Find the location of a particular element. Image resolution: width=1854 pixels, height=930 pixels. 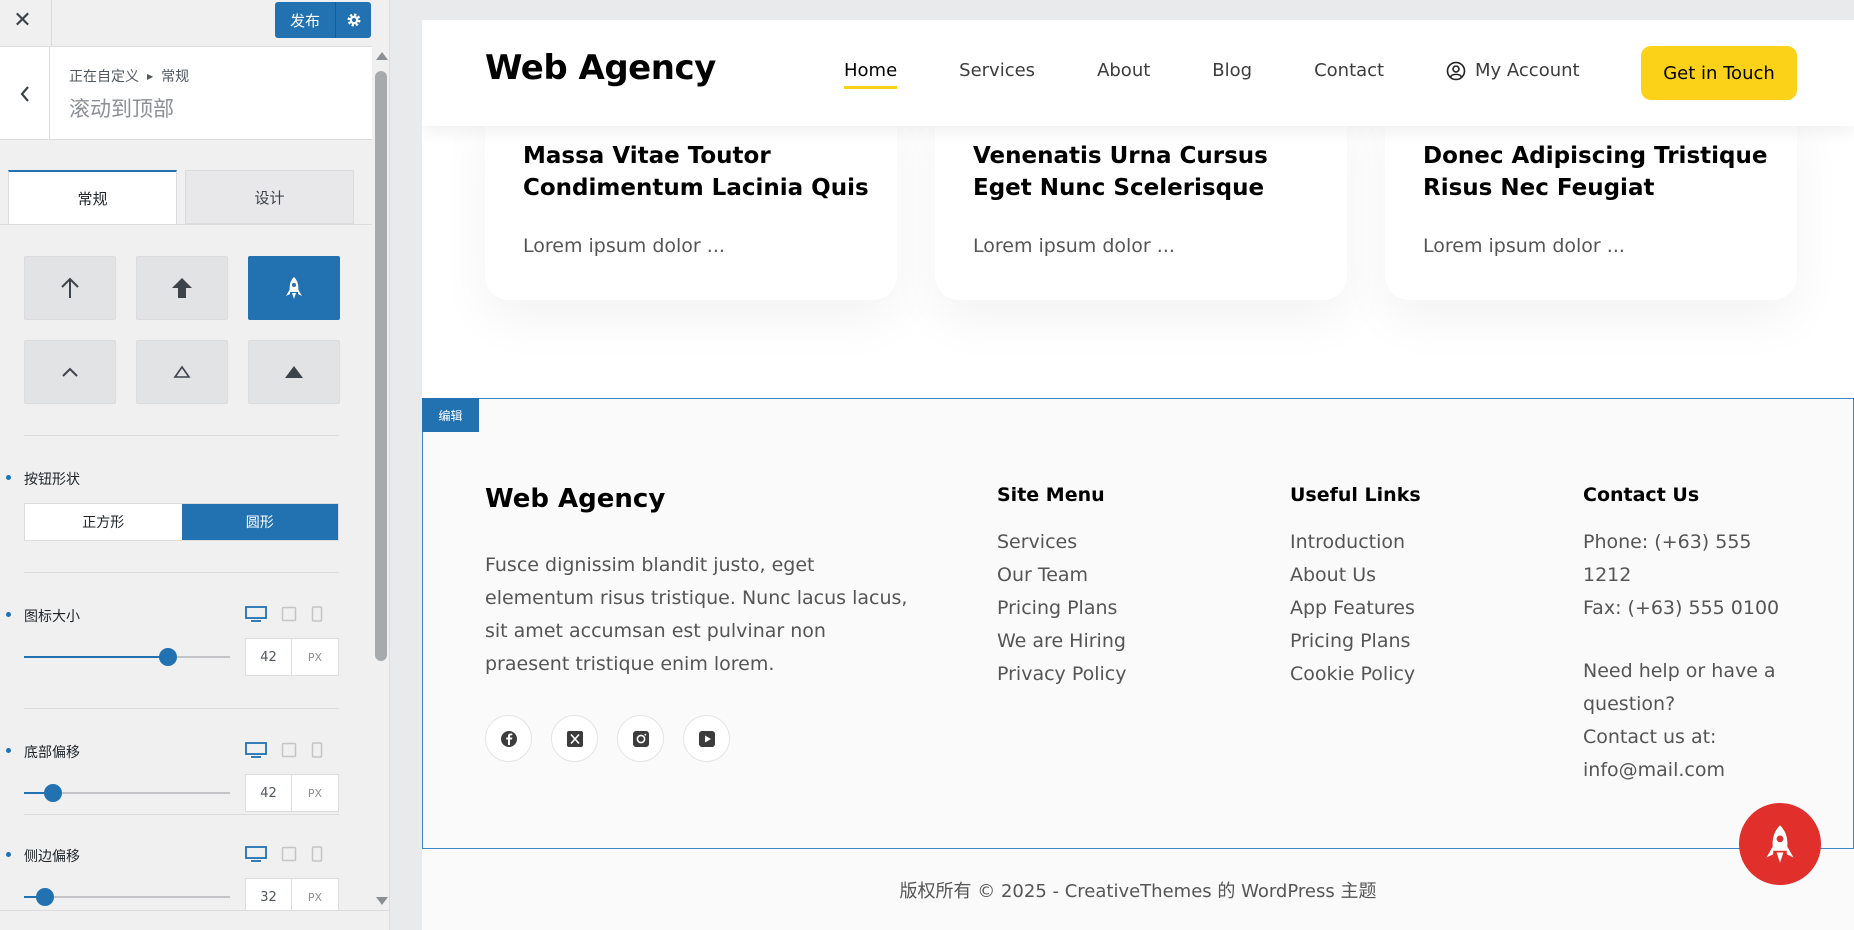

icon-option-chevron-up is located at coordinates (70, 372).